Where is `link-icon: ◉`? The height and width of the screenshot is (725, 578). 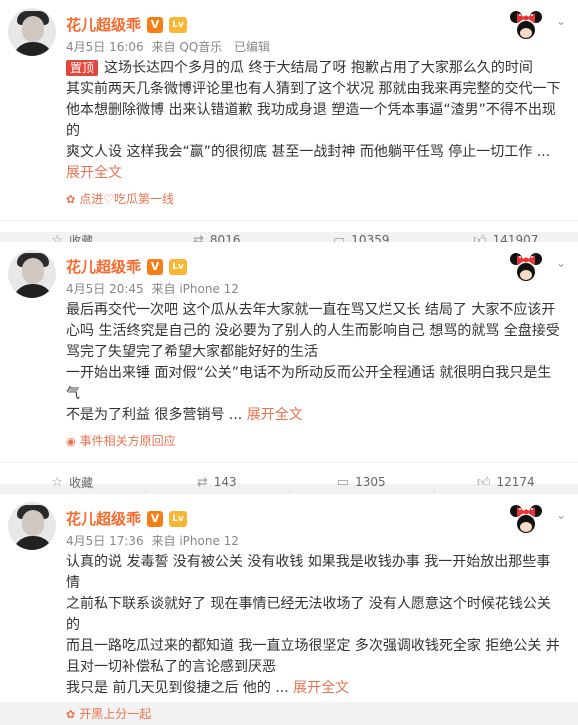 link-icon: ◉ is located at coordinates (71, 441).